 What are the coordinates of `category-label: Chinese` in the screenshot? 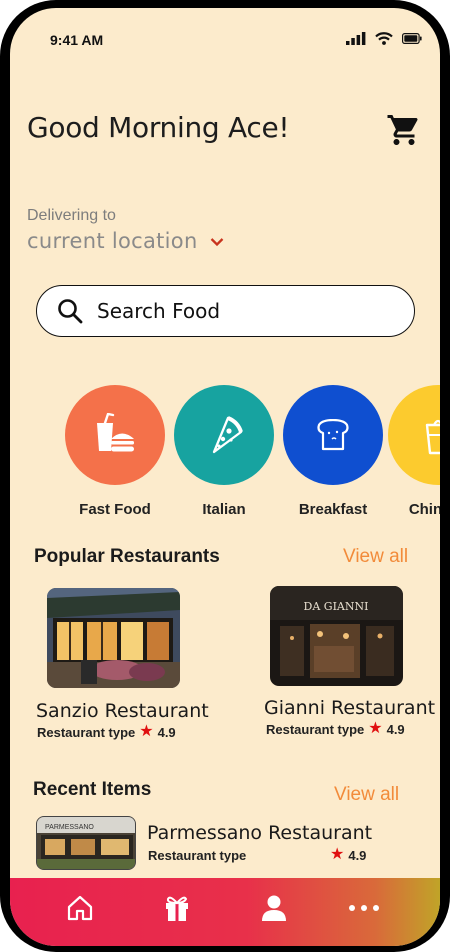 It's located at (424, 509).